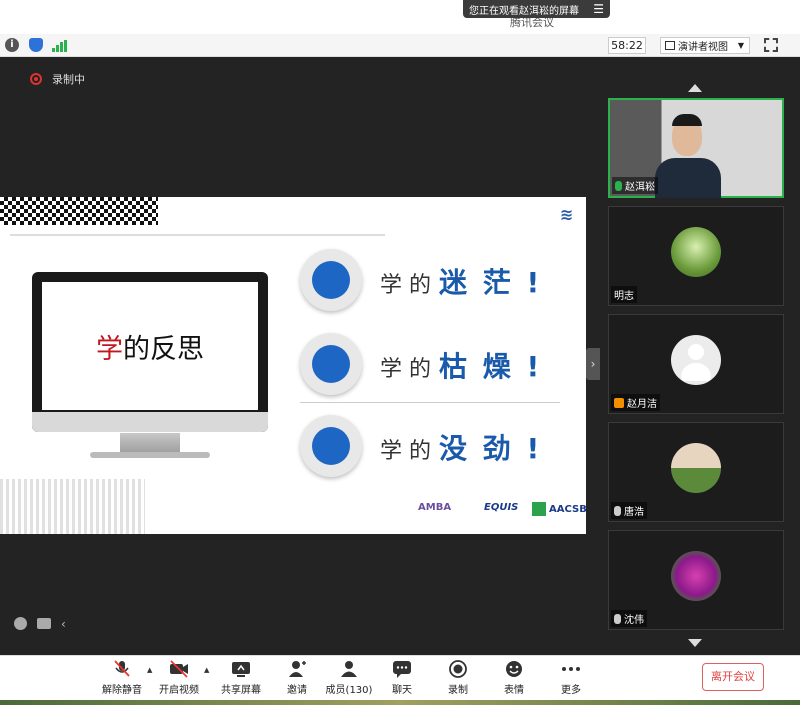 The width and height of the screenshot is (800, 705). I want to click on grid-icon, so click(670, 45).